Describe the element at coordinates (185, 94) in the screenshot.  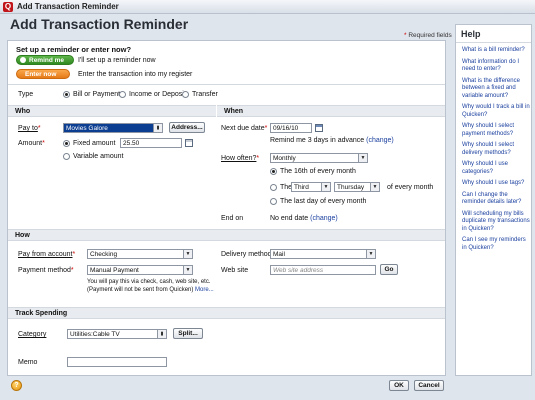
I see `type-transfer-radio` at that location.